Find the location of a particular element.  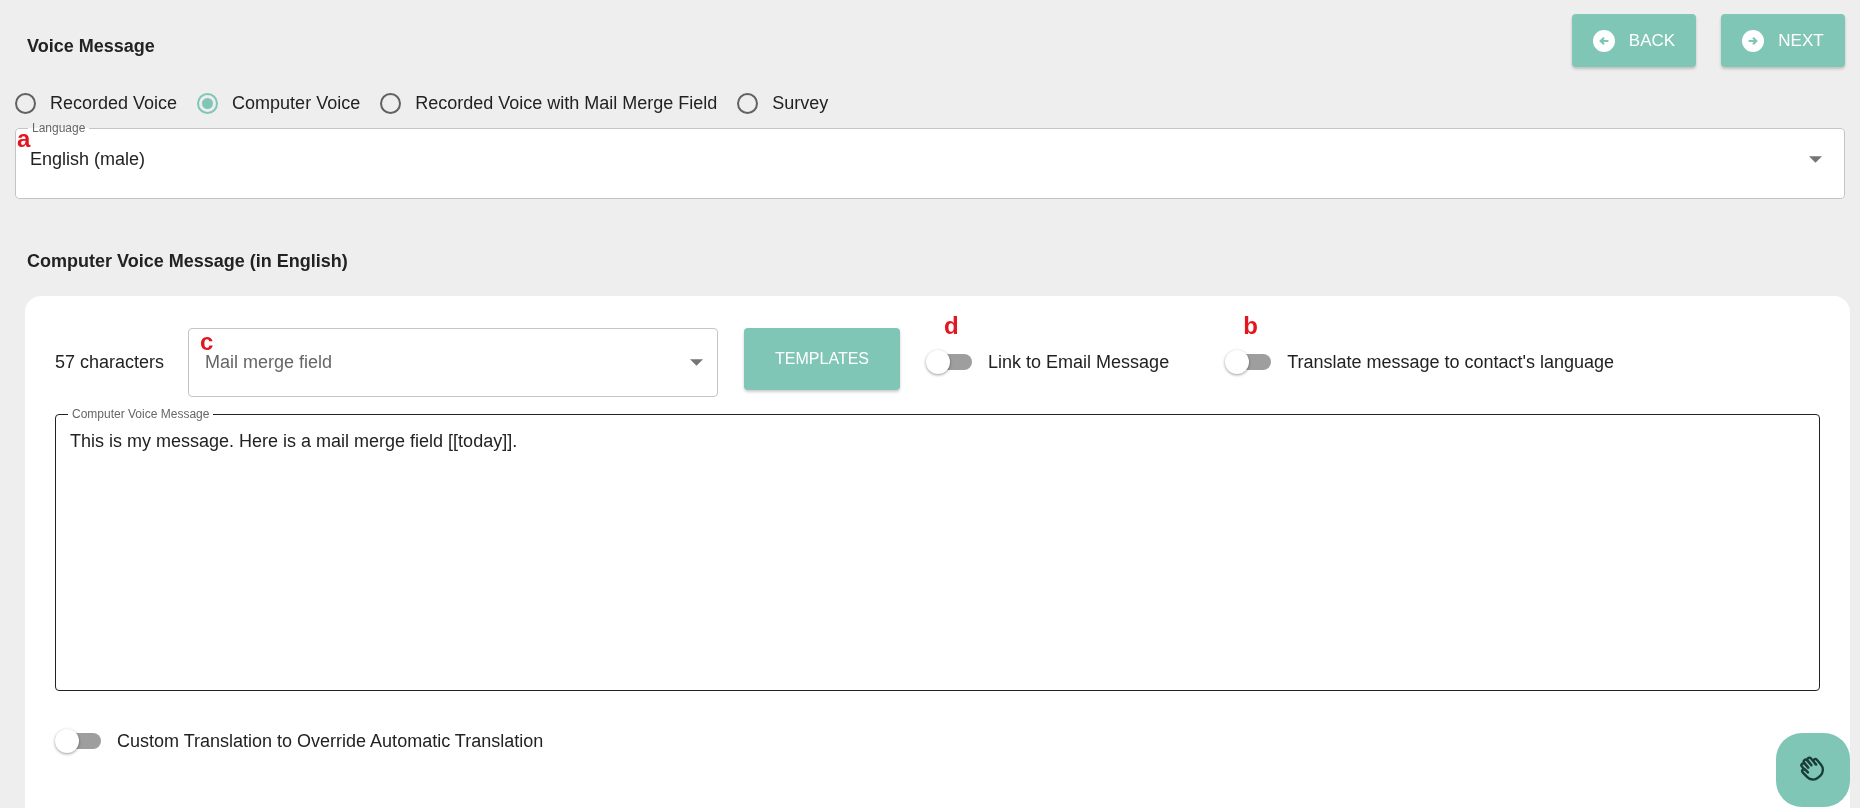

section-heading: Computer Voice Message (in English) is located at coordinates (188, 261).